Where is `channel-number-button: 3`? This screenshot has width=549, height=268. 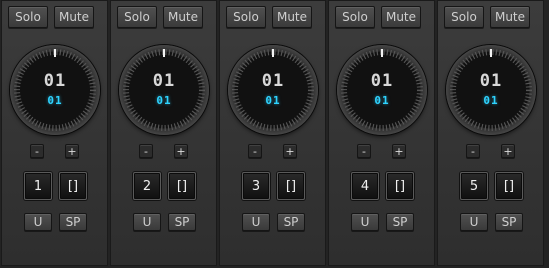
channel-number-button: 3 is located at coordinates (256, 186).